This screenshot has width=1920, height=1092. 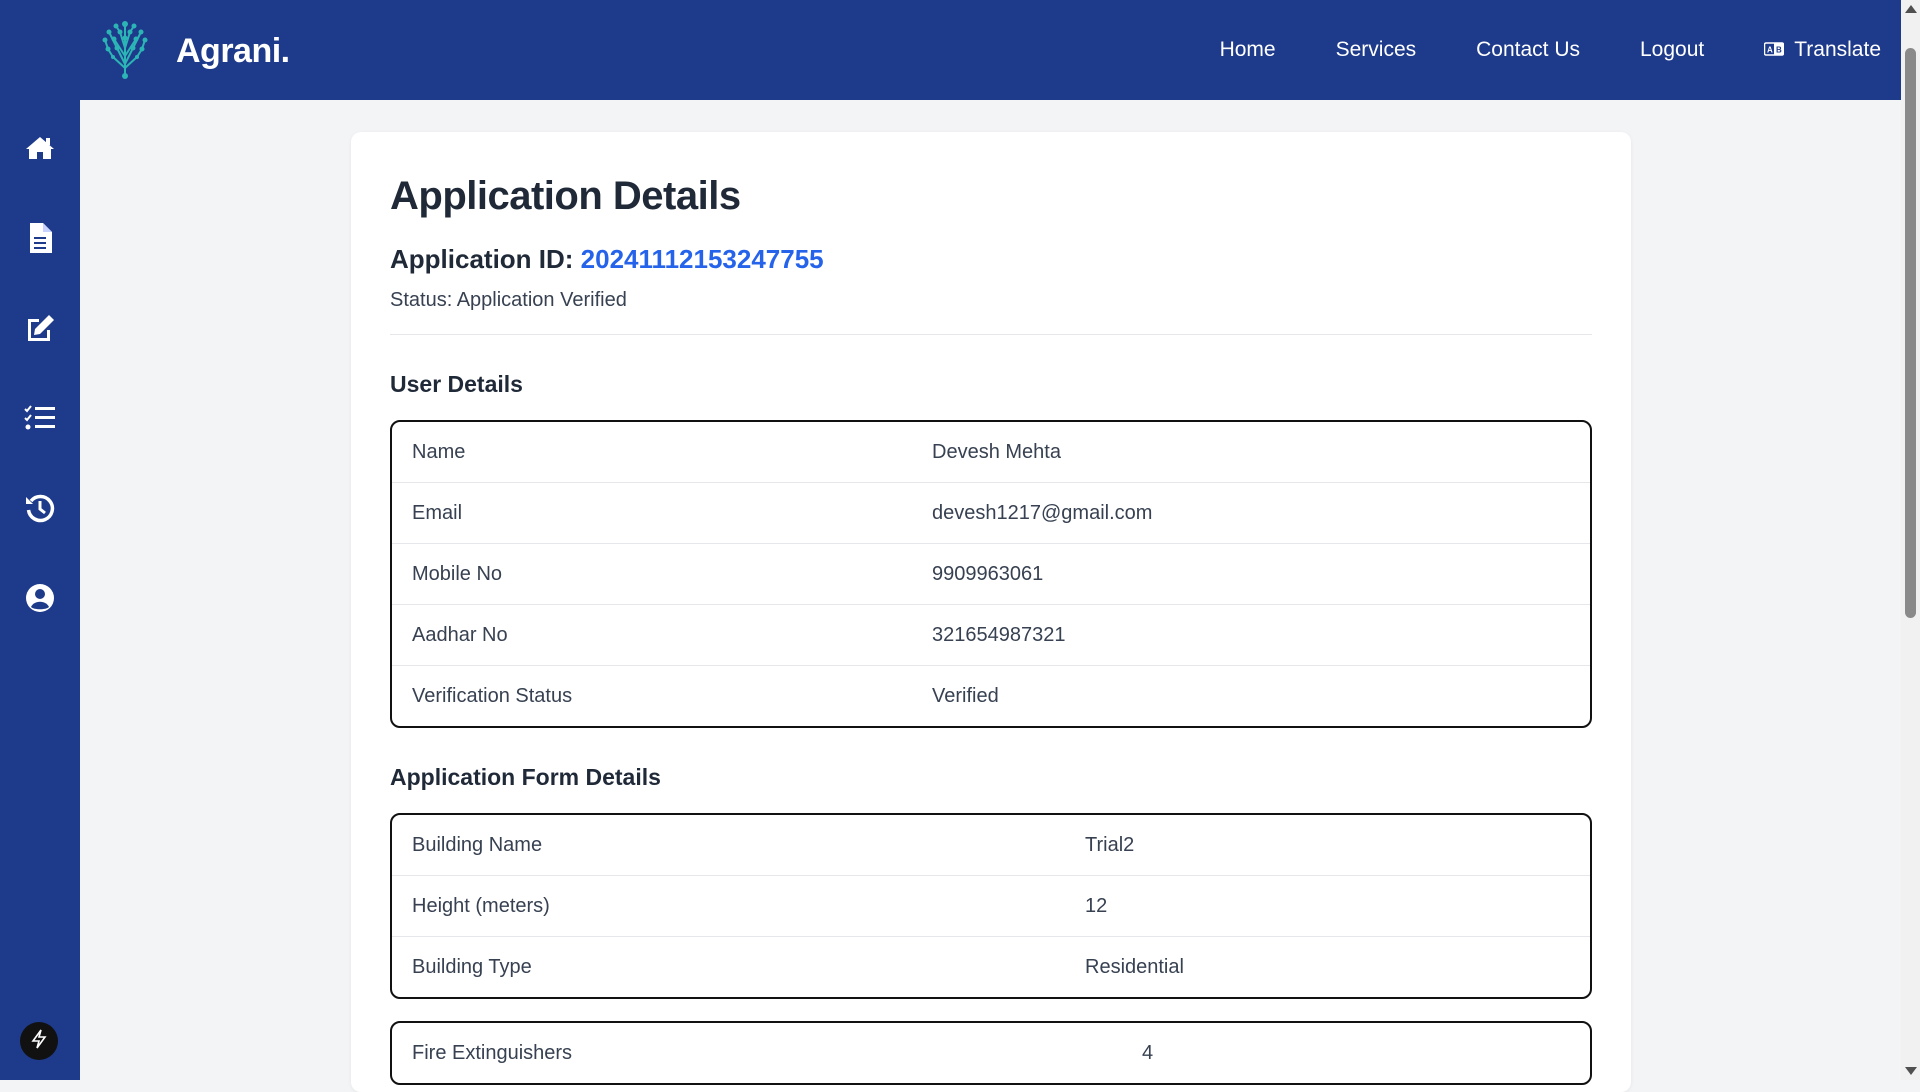 I want to click on table-row: Name Devesh Mehta, so click(x=991, y=452).